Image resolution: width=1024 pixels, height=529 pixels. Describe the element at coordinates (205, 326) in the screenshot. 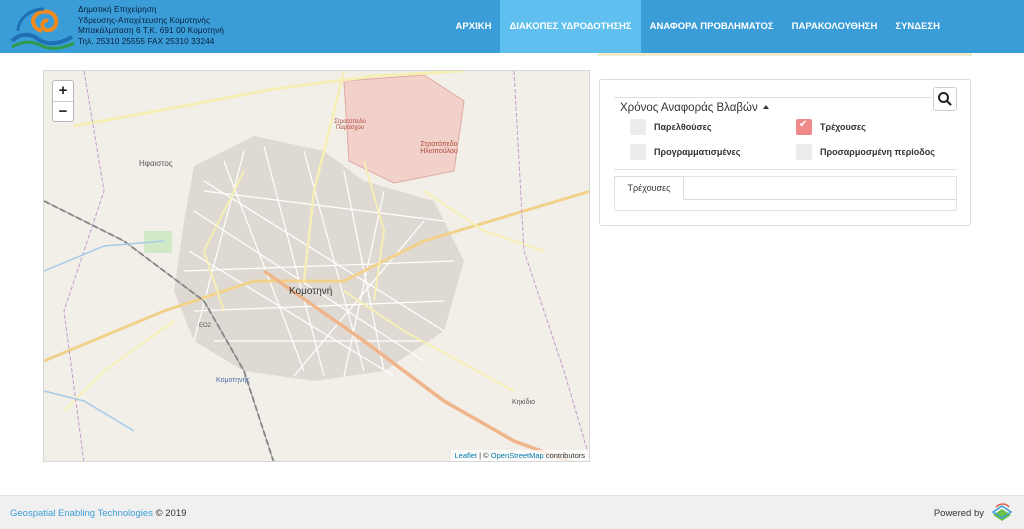

I see `map-label-e02: ΕΟ2` at that location.